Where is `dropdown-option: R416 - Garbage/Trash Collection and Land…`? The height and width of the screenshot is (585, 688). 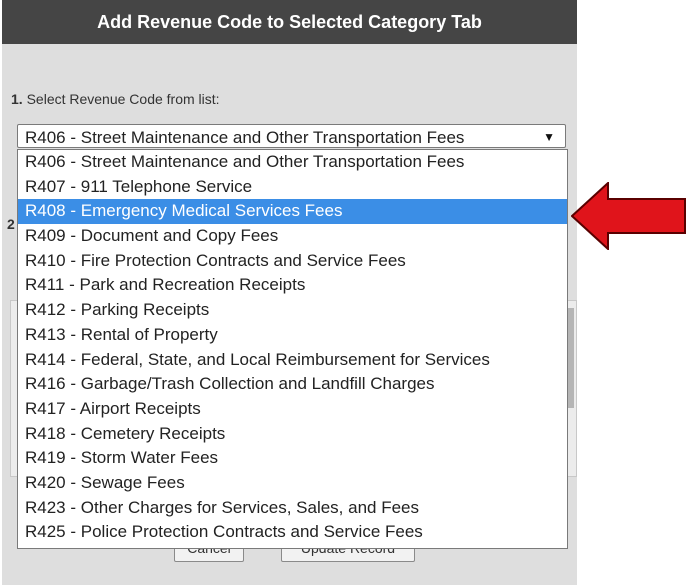
dropdown-option: R416 - Garbage/Trash Collection and Land… is located at coordinates (292, 384).